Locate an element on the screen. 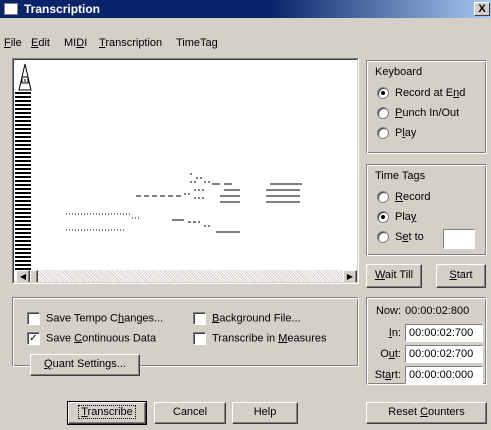 This screenshot has height=430, width=491. metronome-icon is located at coordinates (25, 77).